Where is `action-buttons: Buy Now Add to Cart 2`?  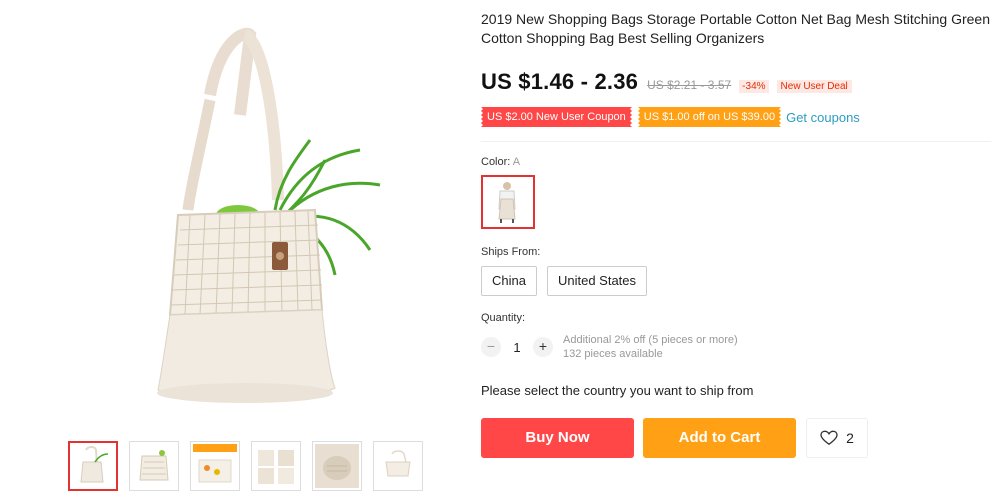
action-buttons: Buy Now Add to Cart 2 is located at coordinates (736, 438).